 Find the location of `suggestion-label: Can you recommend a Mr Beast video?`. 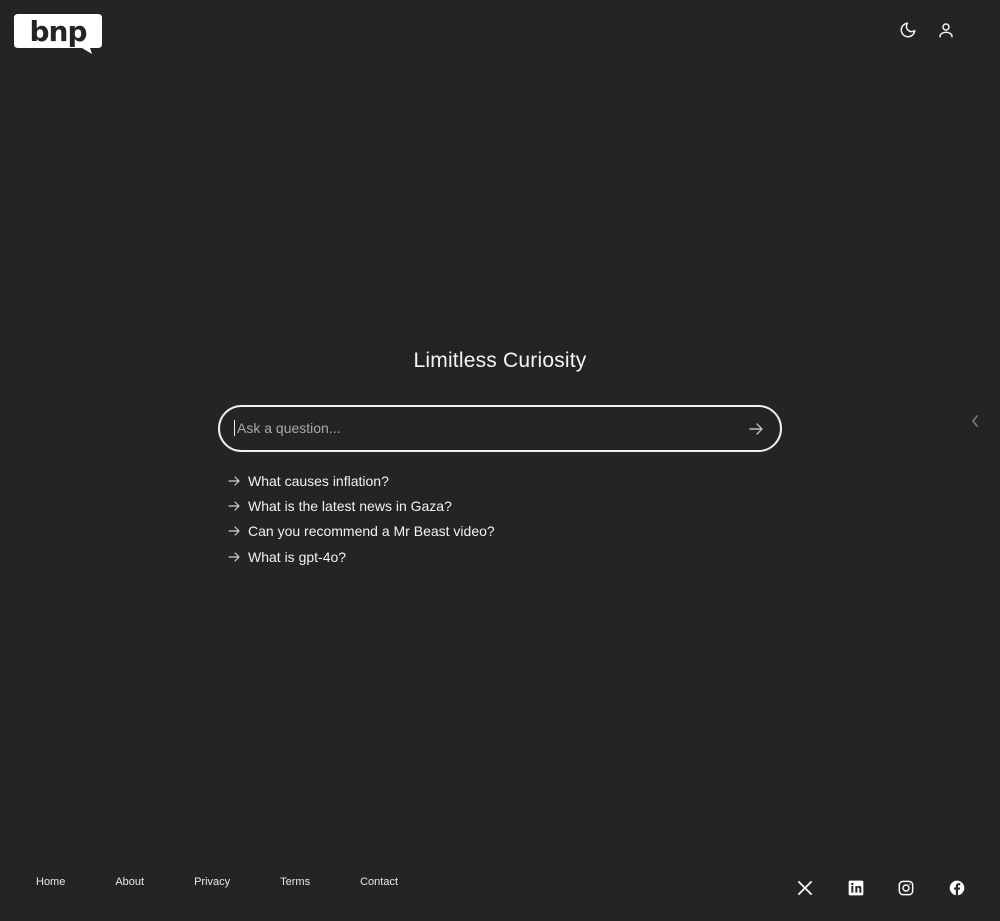

suggestion-label: Can you recommend a Mr Beast video? is located at coordinates (371, 531).